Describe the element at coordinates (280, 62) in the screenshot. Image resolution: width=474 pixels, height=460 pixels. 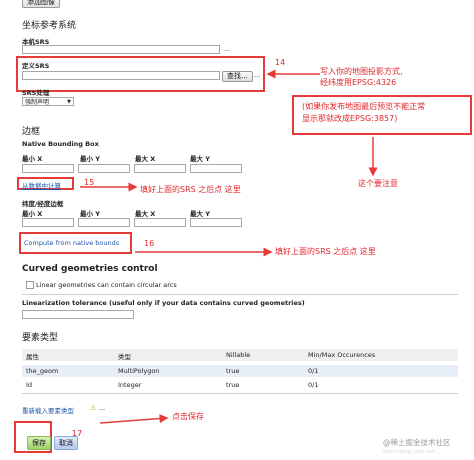
I see `annotation-number-14: 14` at that location.